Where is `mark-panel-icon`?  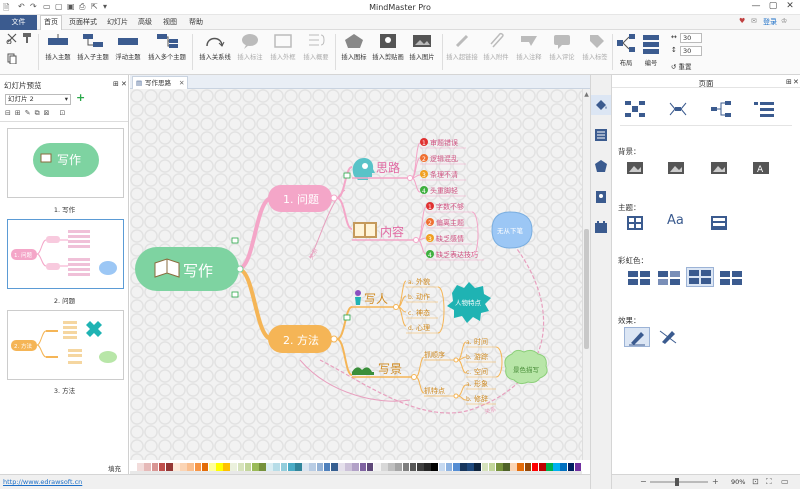
mark-panel-icon is located at coordinates (601, 166).